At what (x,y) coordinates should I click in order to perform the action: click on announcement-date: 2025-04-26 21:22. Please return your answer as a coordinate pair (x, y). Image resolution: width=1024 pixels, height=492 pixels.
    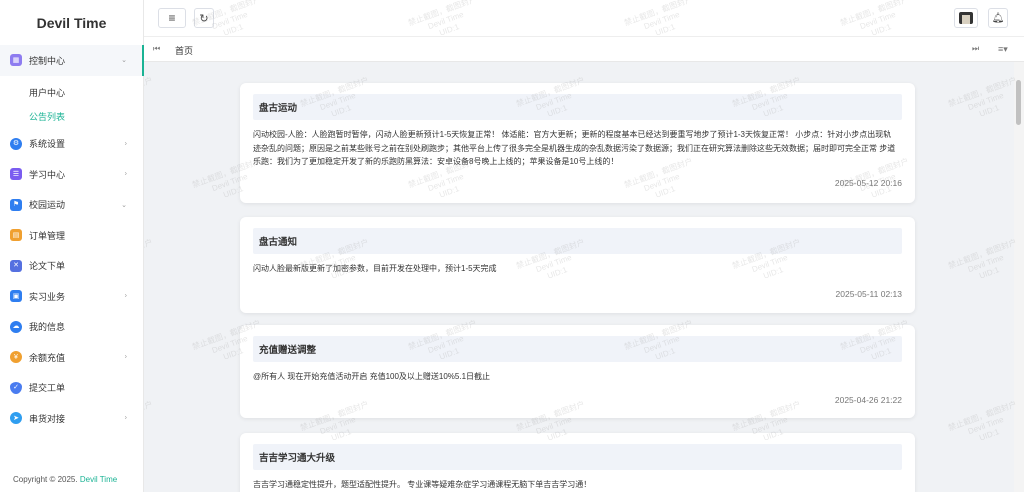
    Looking at the image, I should click on (868, 399).